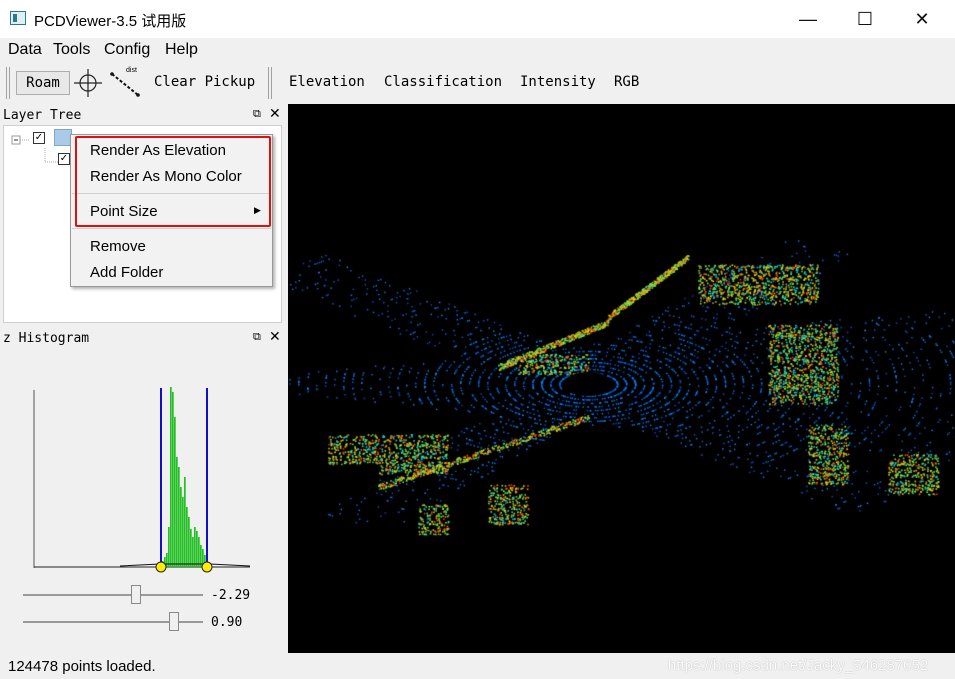  I want to click on menu-config: Config, so click(127, 50).